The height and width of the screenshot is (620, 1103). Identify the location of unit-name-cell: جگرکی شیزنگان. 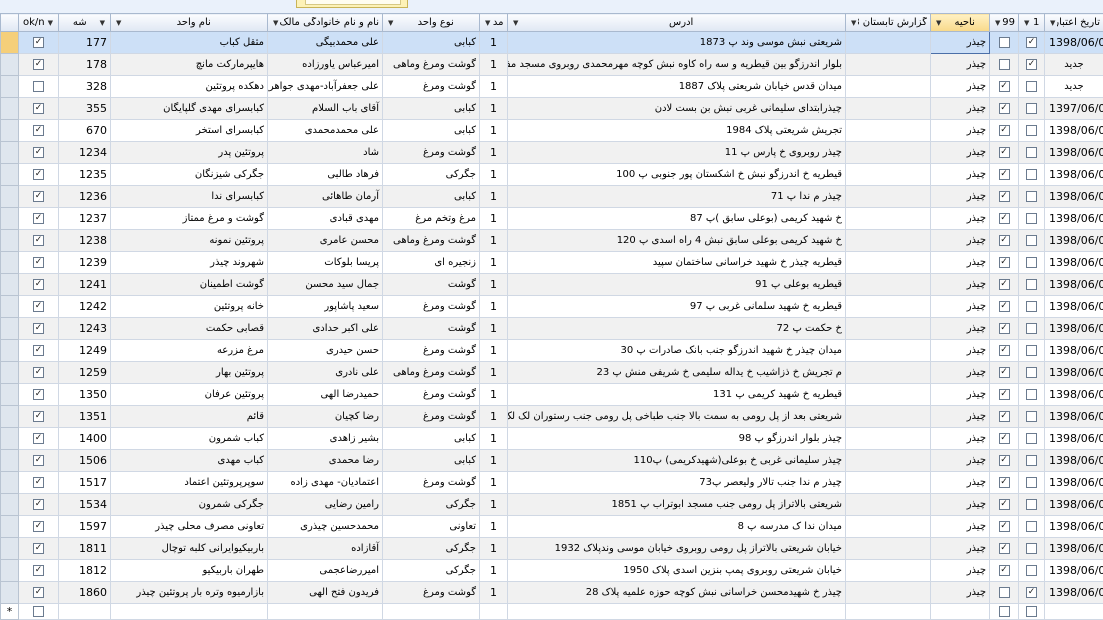
(189, 175).